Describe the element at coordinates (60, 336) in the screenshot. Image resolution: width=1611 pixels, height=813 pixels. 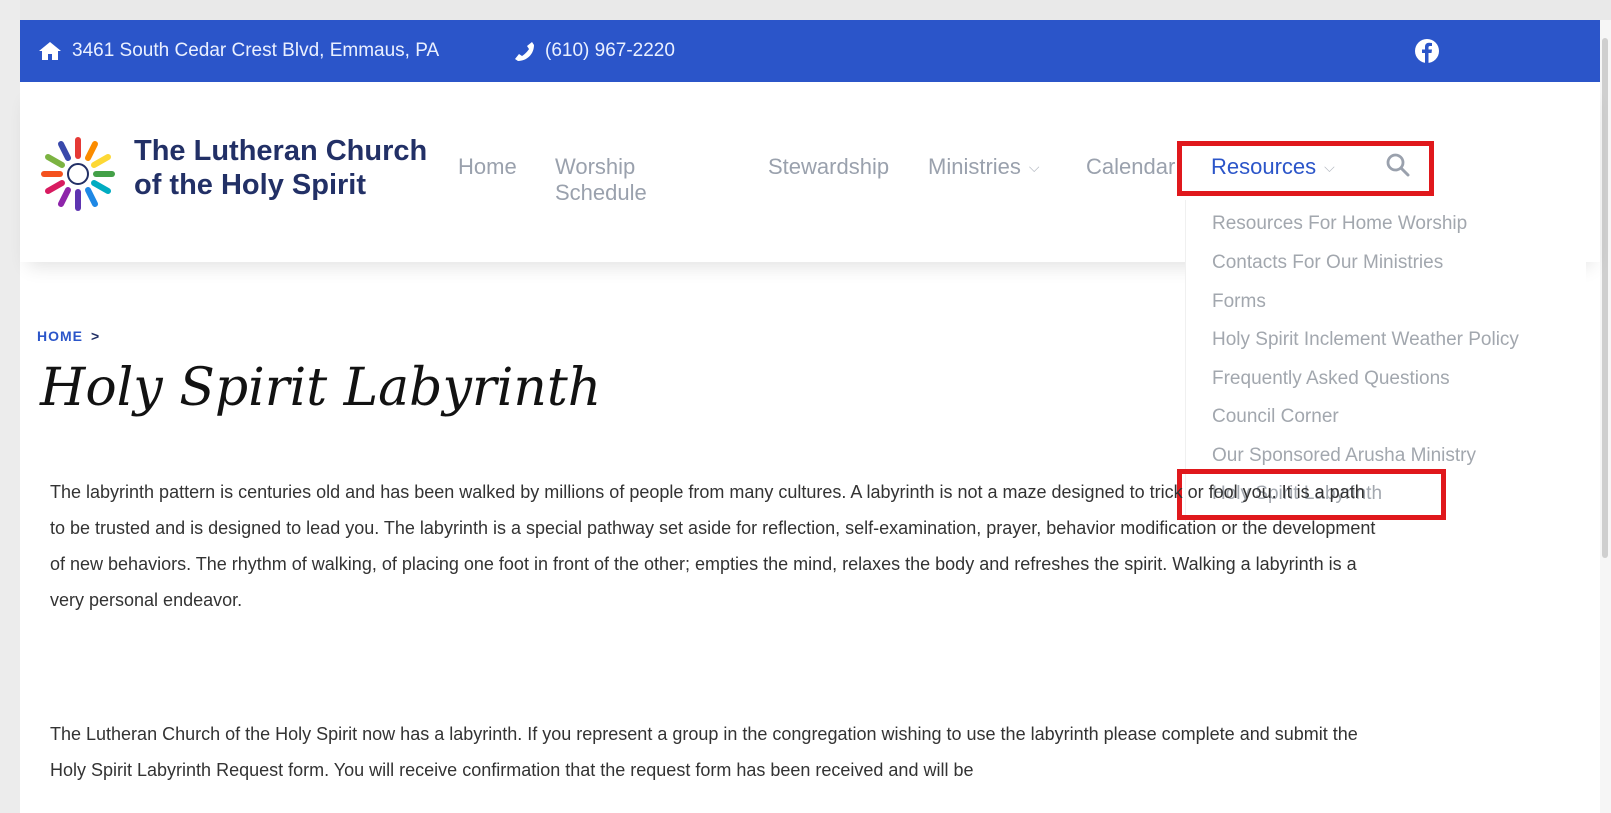
I see `breadcrumb-home: HOME` at that location.